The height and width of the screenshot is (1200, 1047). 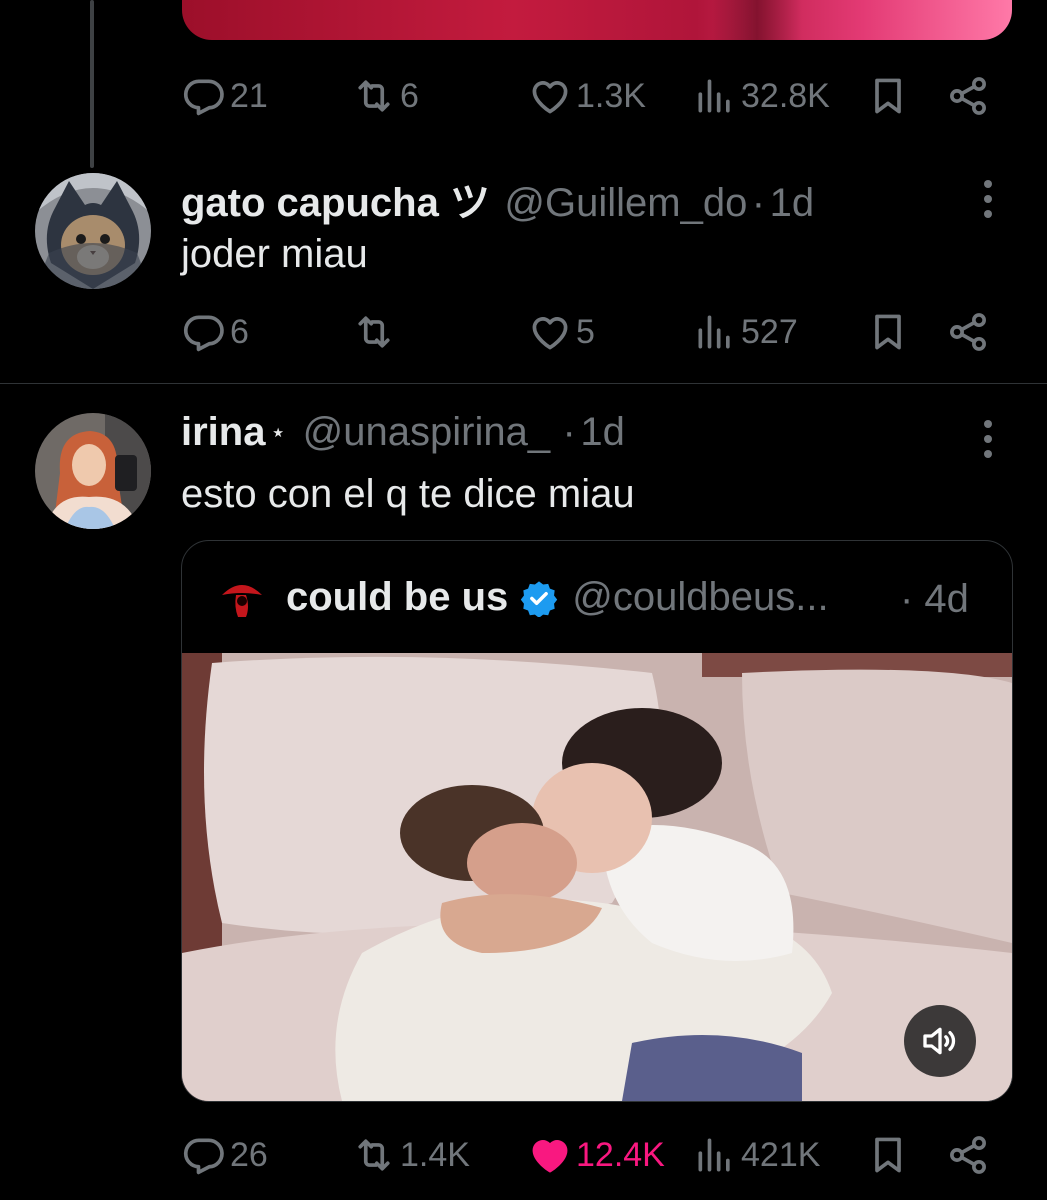 I want to click on views-count: 527, so click(x=769, y=331).